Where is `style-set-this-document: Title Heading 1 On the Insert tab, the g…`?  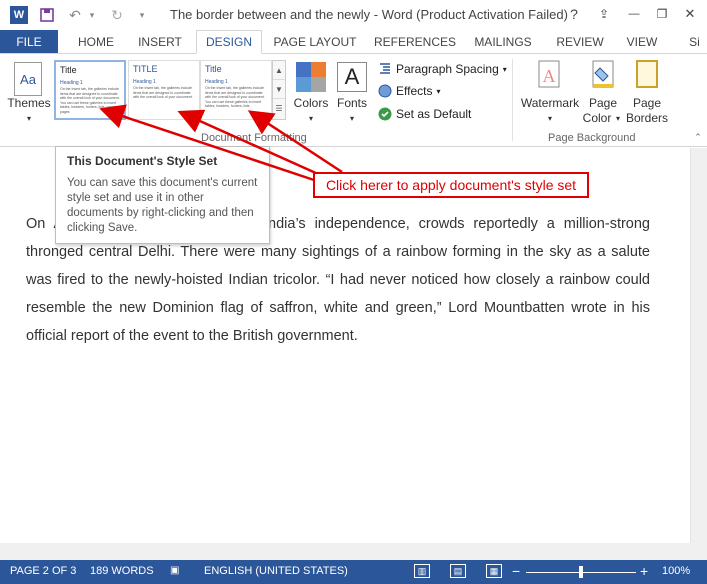 style-set-this-document: Title Heading 1 On the Insert tab, the g… is located at coordinates (90, 90).